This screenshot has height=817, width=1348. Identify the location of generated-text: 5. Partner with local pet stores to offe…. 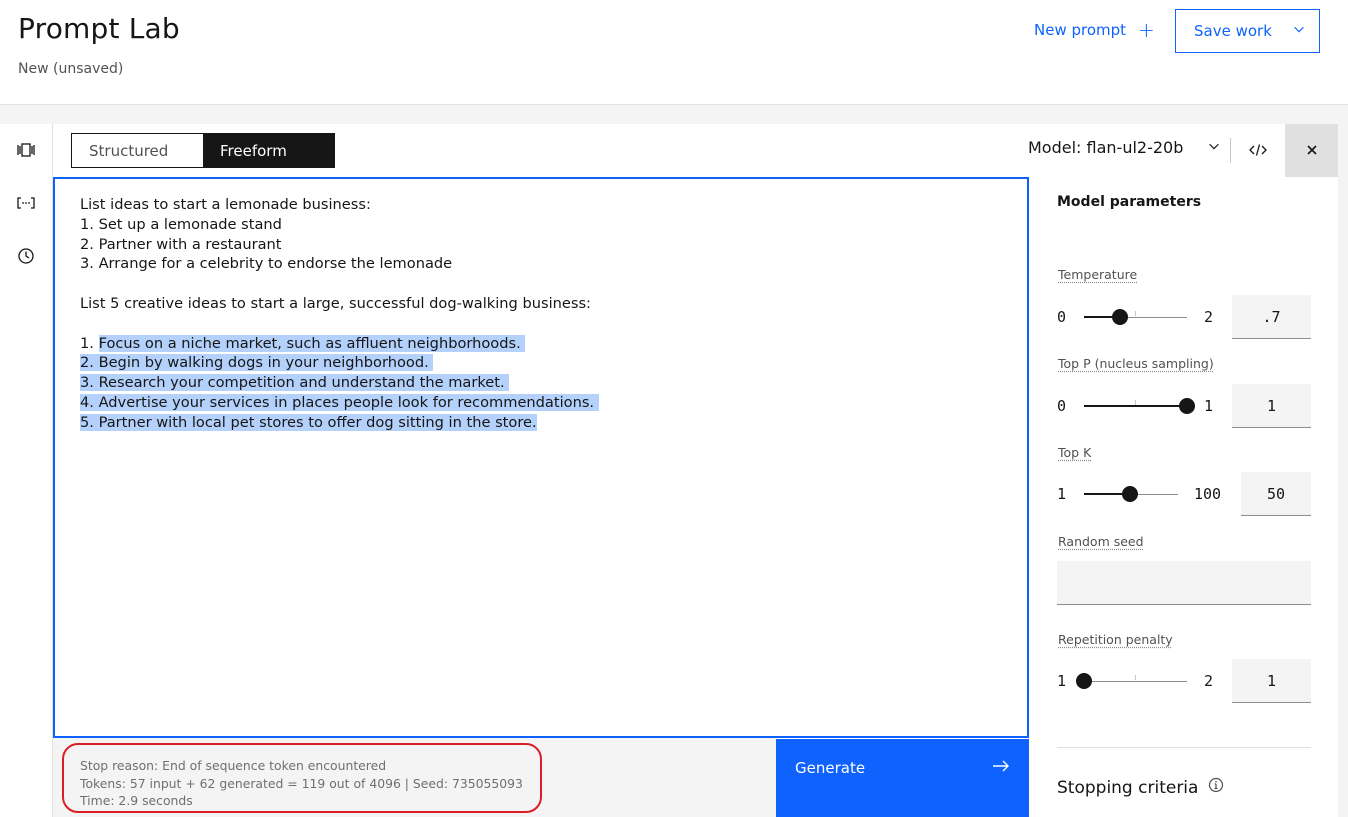
(308, 422).